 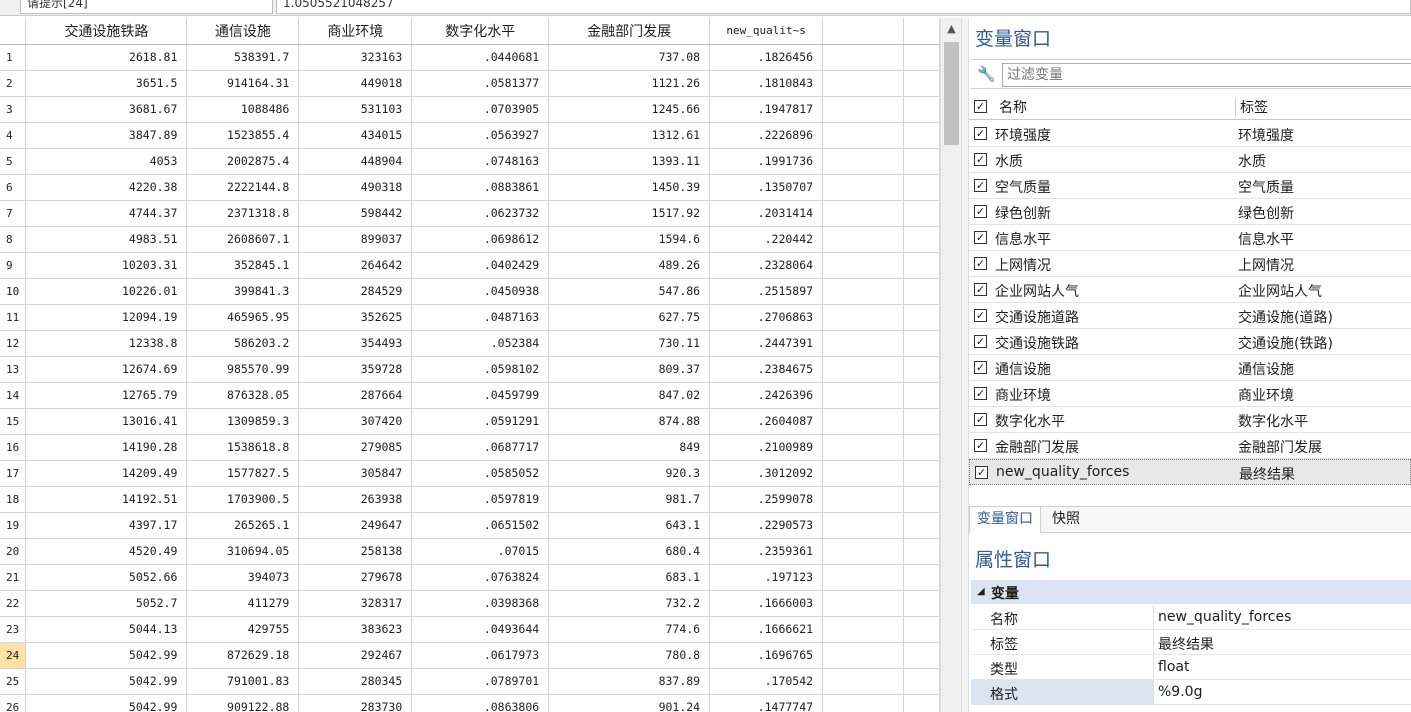 I want to click on table-cell: 4520.49, so click(x=106, y=551).